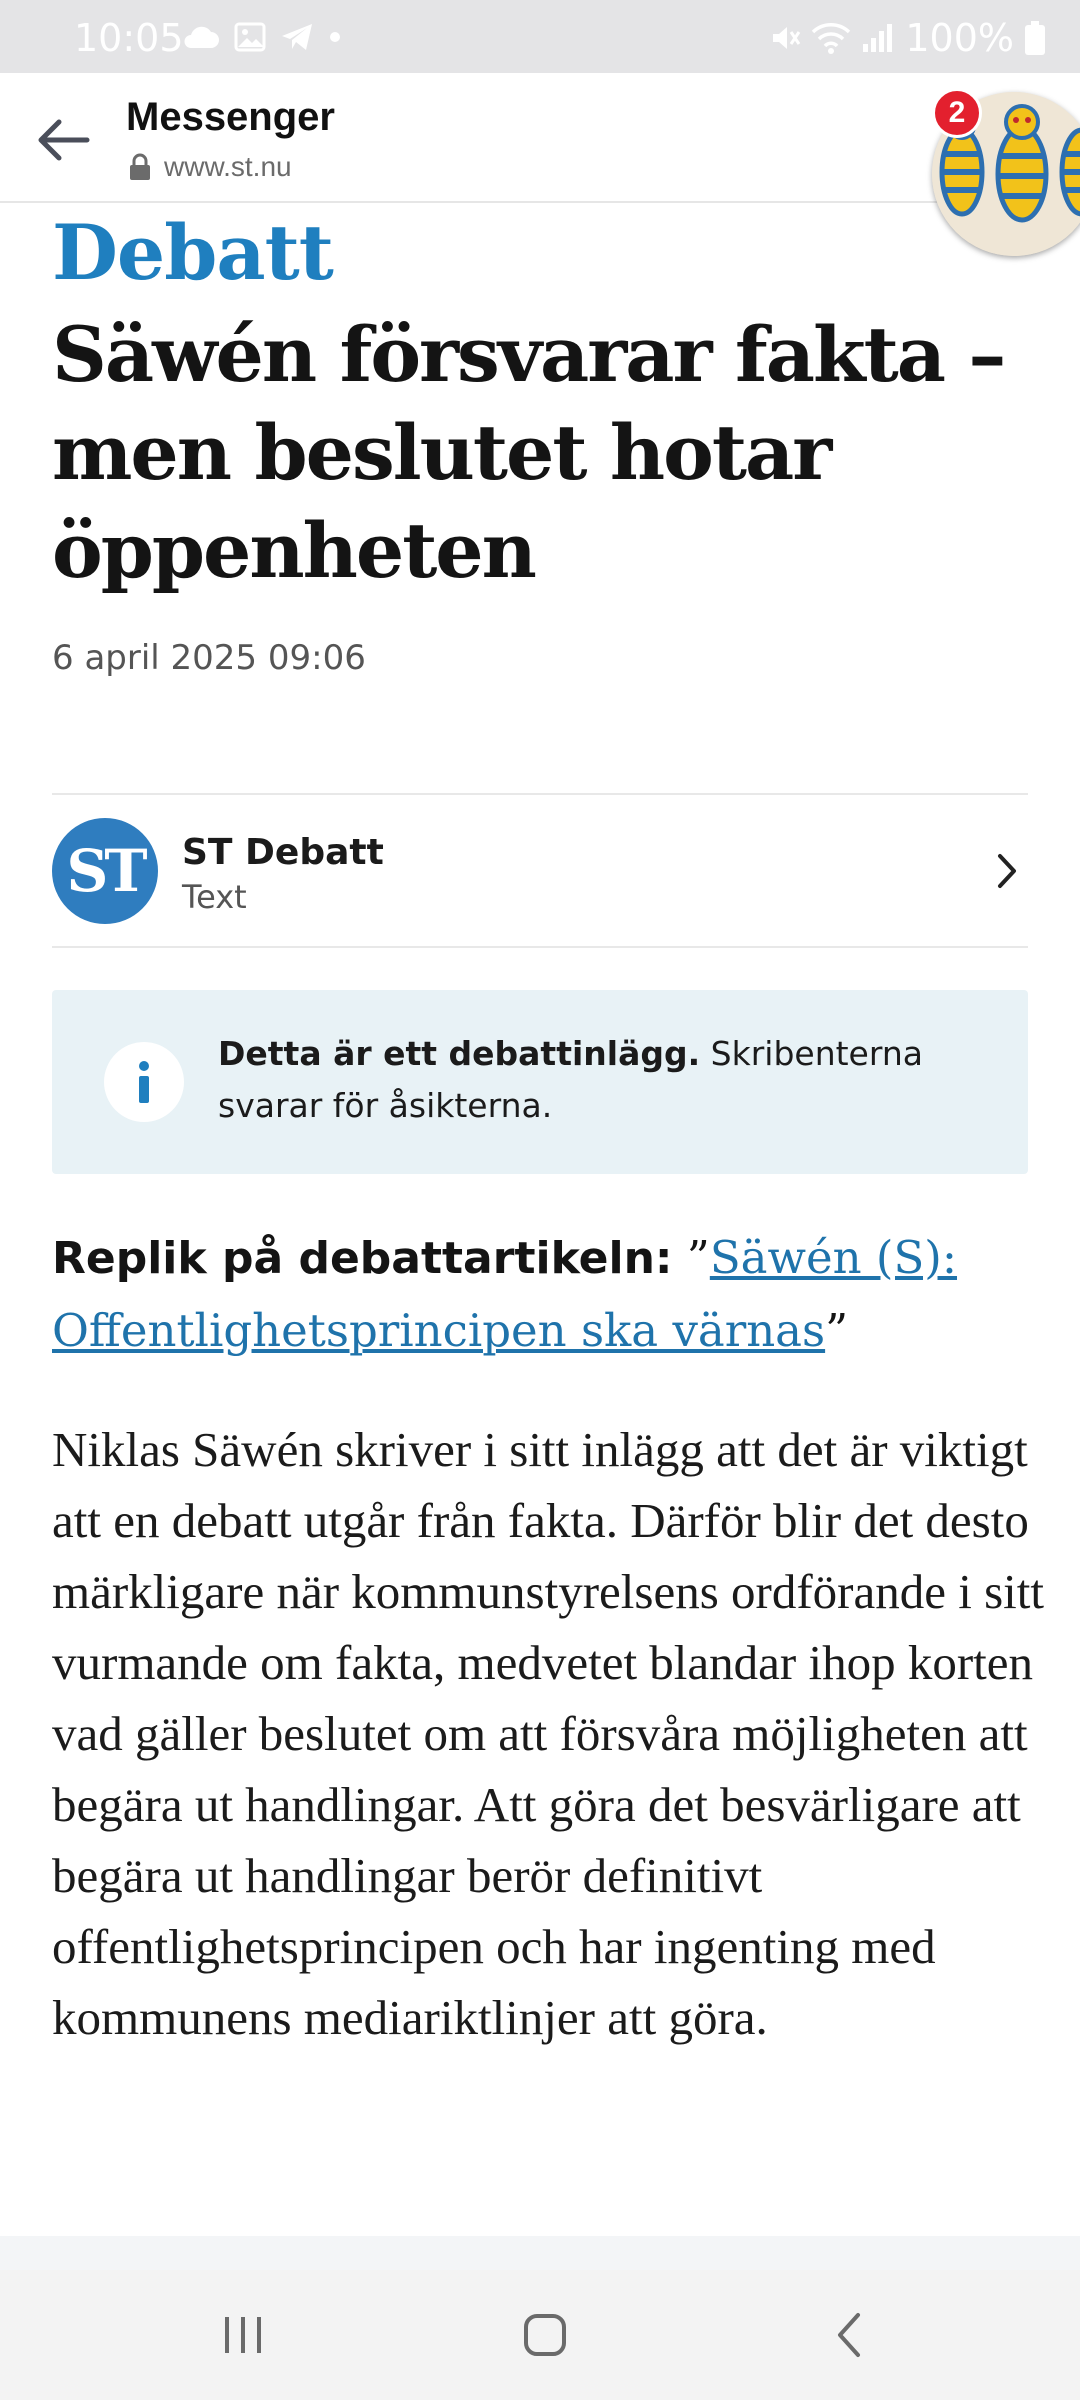 Image resolution: width=1080 pixels, height=2400 pixels. I want to click on status-time: 10:05, so click(129, 38).